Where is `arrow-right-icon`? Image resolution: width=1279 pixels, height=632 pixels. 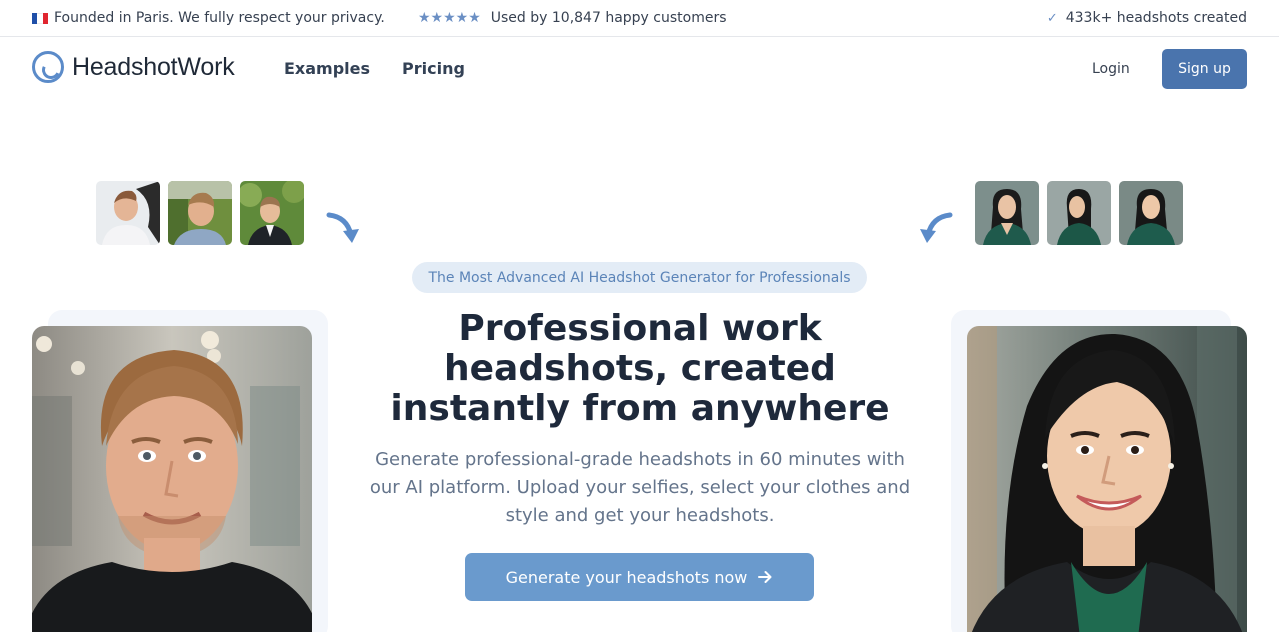 arrow-right-icon is located at coordinates (765, 577).